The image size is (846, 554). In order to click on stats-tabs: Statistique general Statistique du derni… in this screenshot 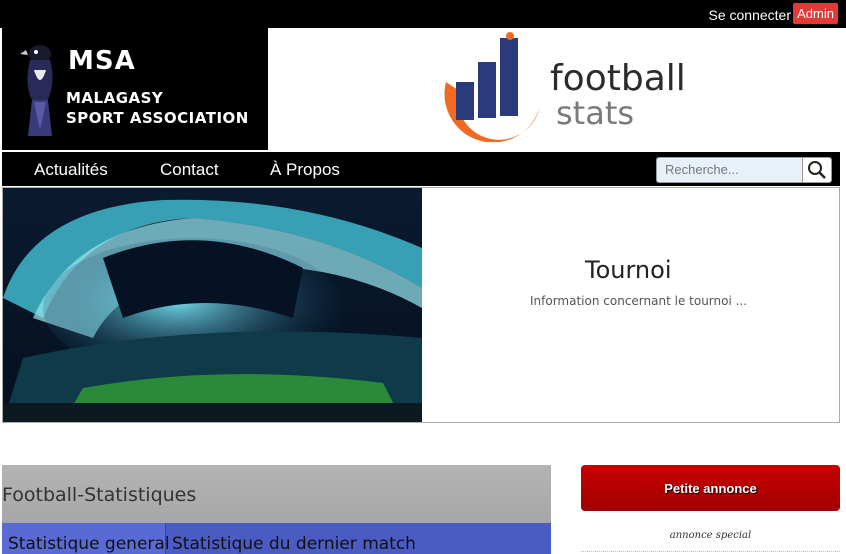, I will do `click(276, 538)`.